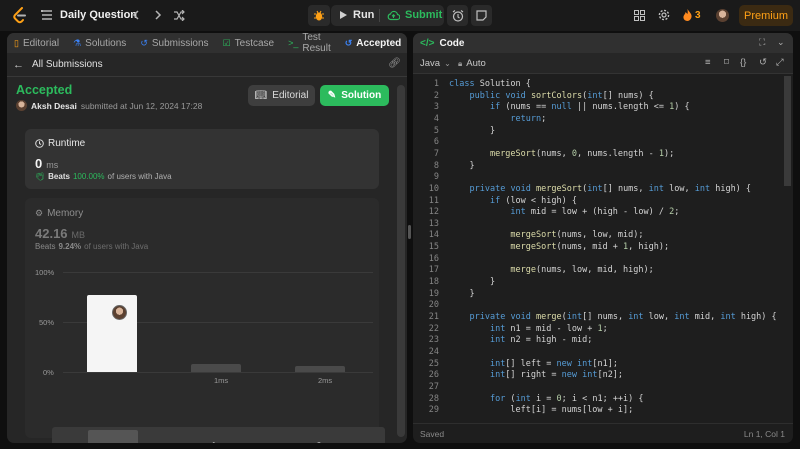 This screenshot has width=800, height=449. I want to click on layout-grid-icon, so click(639, 15).